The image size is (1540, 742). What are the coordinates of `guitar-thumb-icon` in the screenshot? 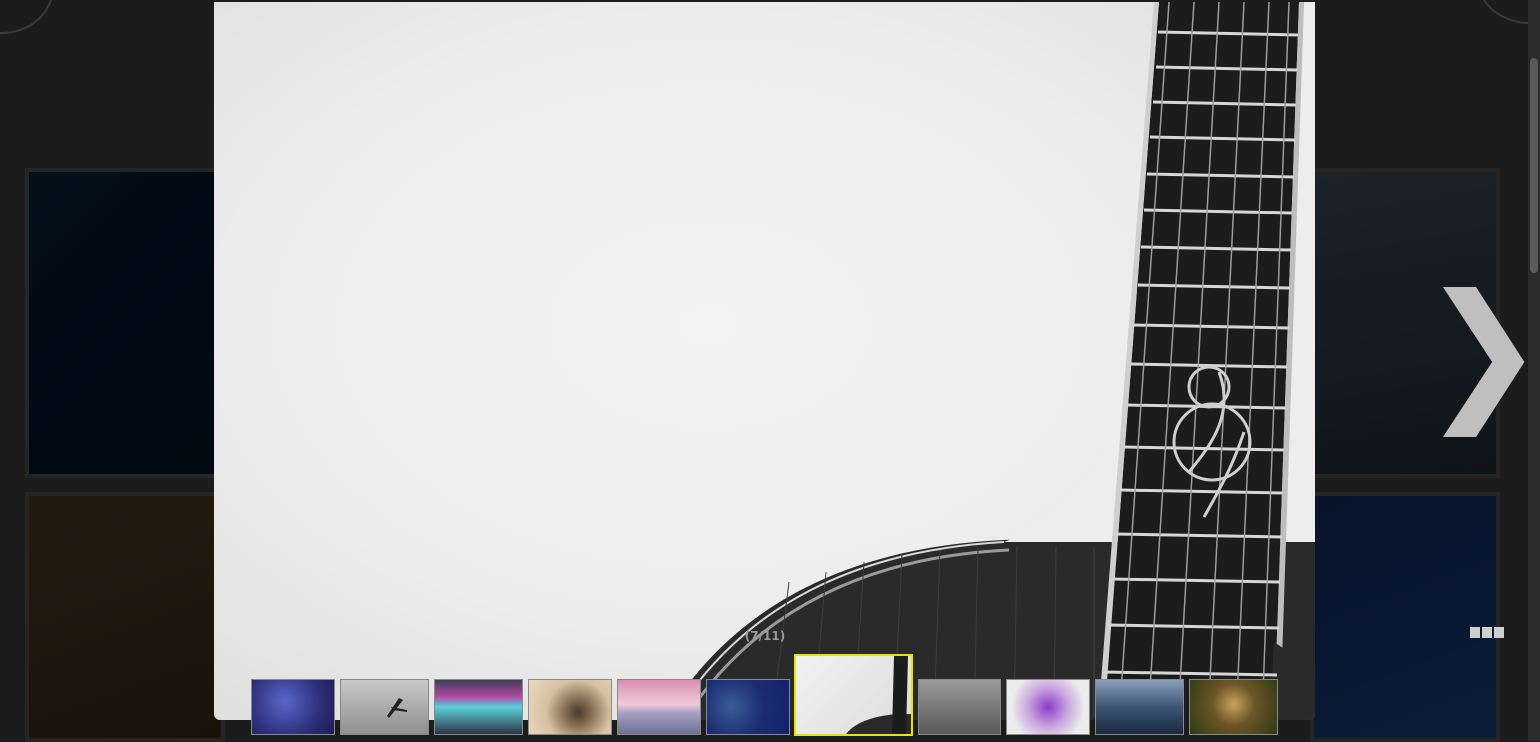 It's located at (878, 695).